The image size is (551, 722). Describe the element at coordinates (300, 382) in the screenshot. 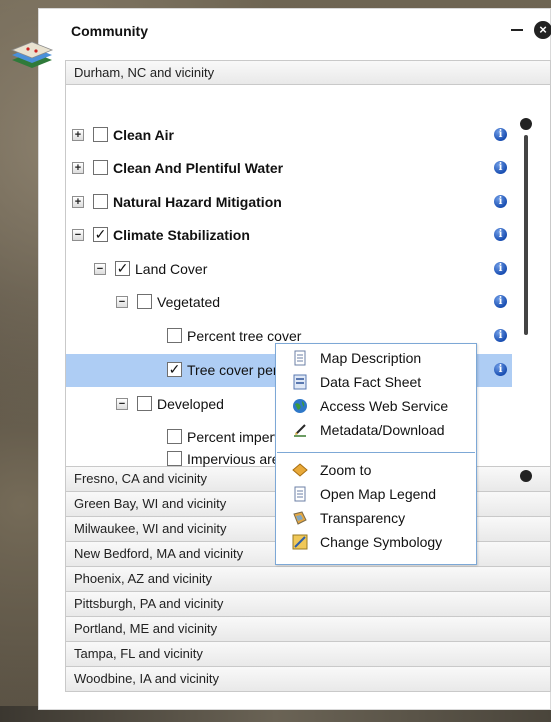

I see `sheet-icon` at that location.